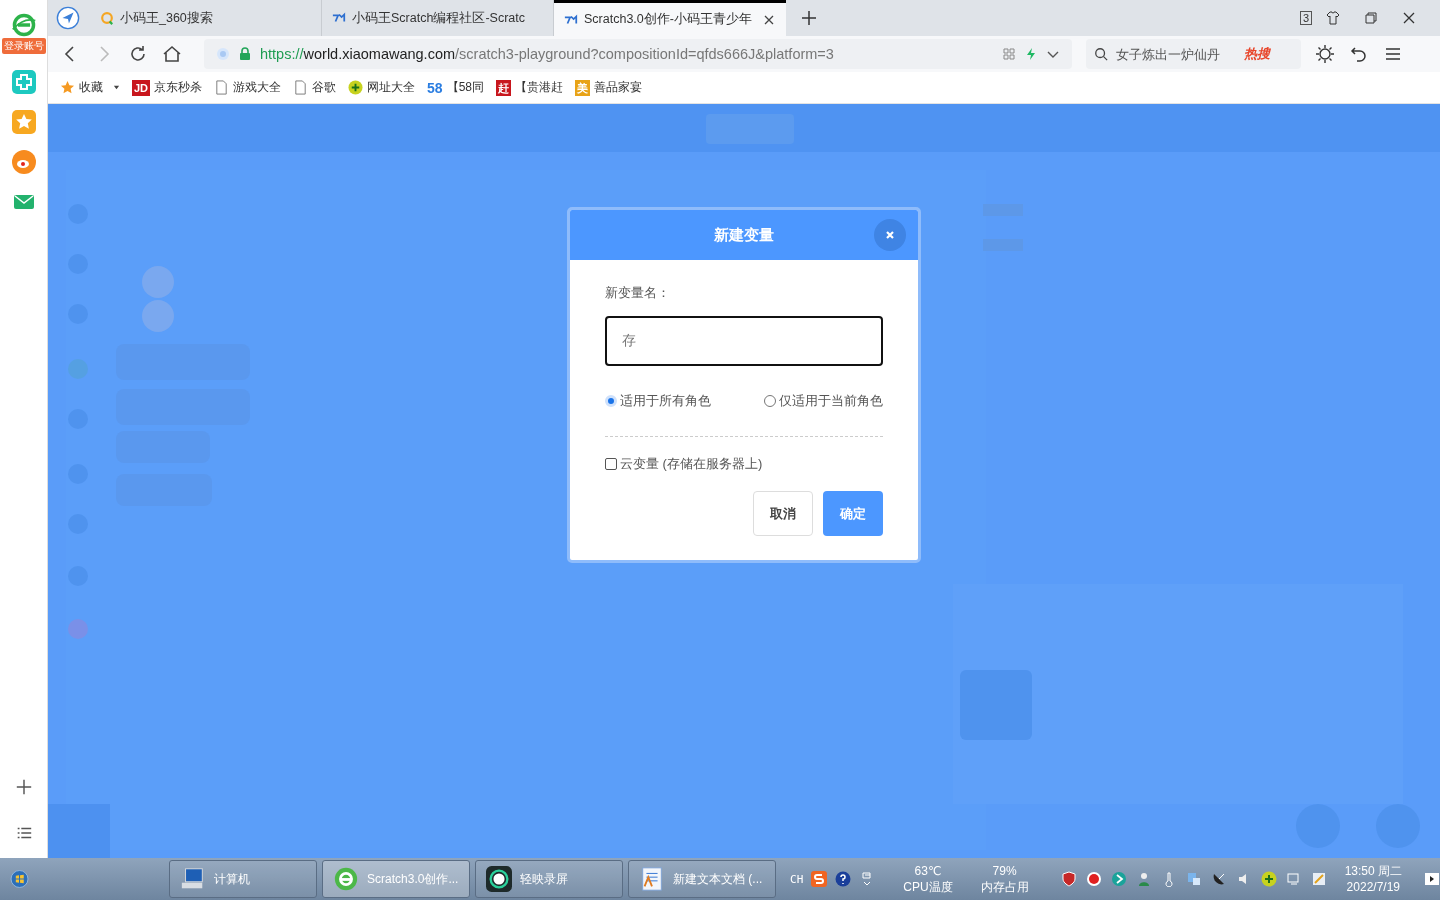  Describe the element at coordinates (1004, 871) in the screenshot. I see `memory-usage: 79%` at that location.